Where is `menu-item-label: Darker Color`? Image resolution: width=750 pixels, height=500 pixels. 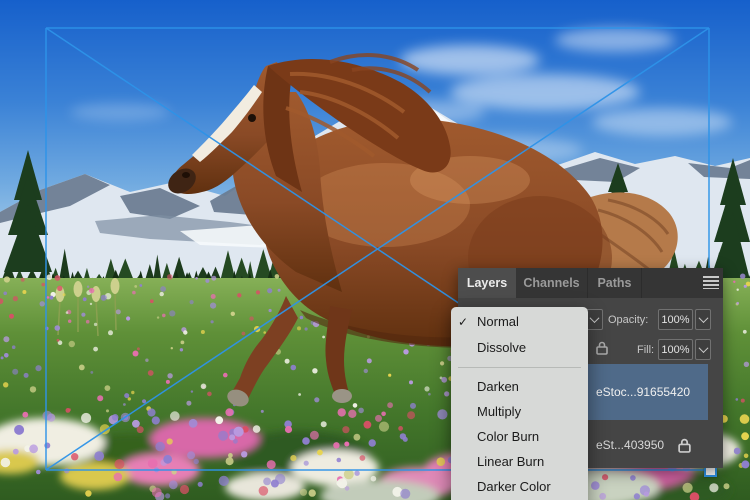 menu-item-label: Darker Color is located at coordinates (514, 486).